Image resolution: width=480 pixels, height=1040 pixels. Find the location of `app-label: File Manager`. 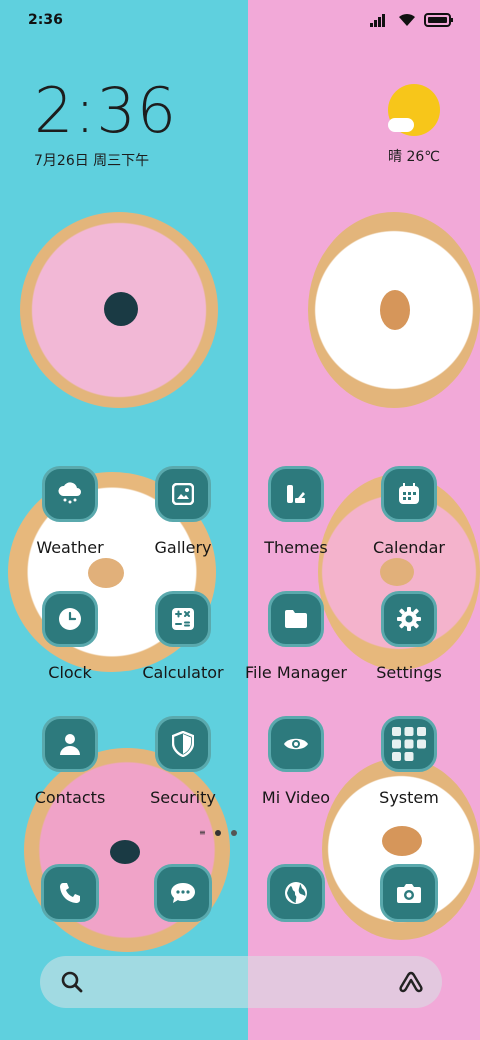

app-label: File Manager is located at coordinates (296, 672).